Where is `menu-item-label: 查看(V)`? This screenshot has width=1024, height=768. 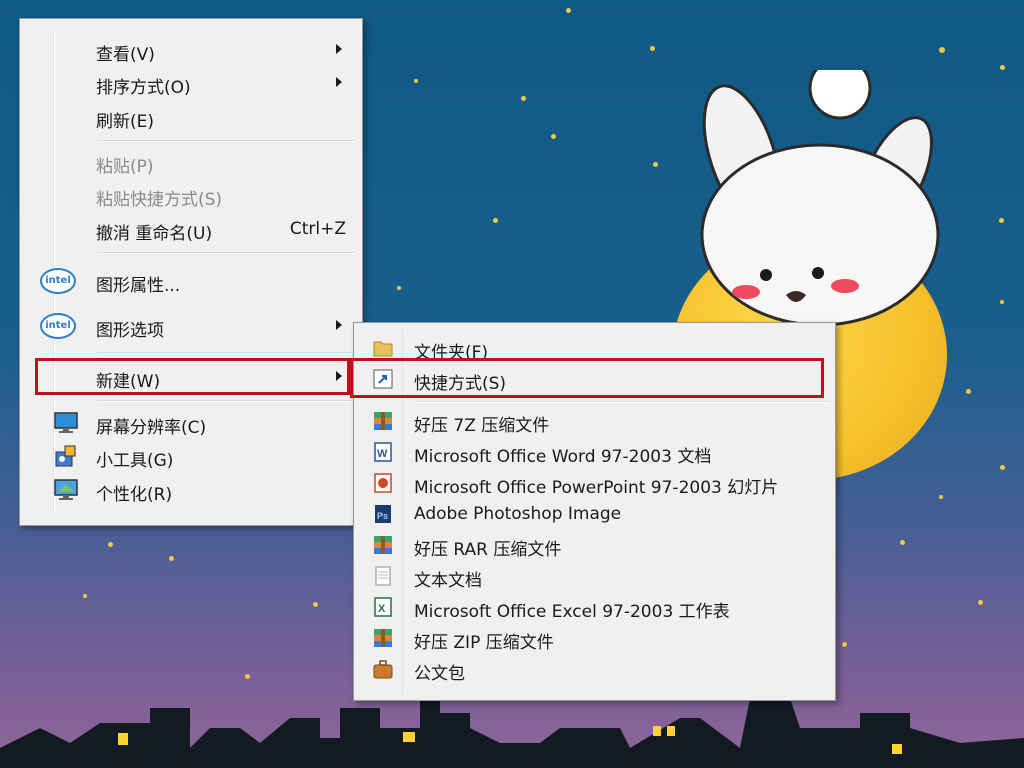 menu-item-label: 查看(V) is located at coordinates (125, 55).